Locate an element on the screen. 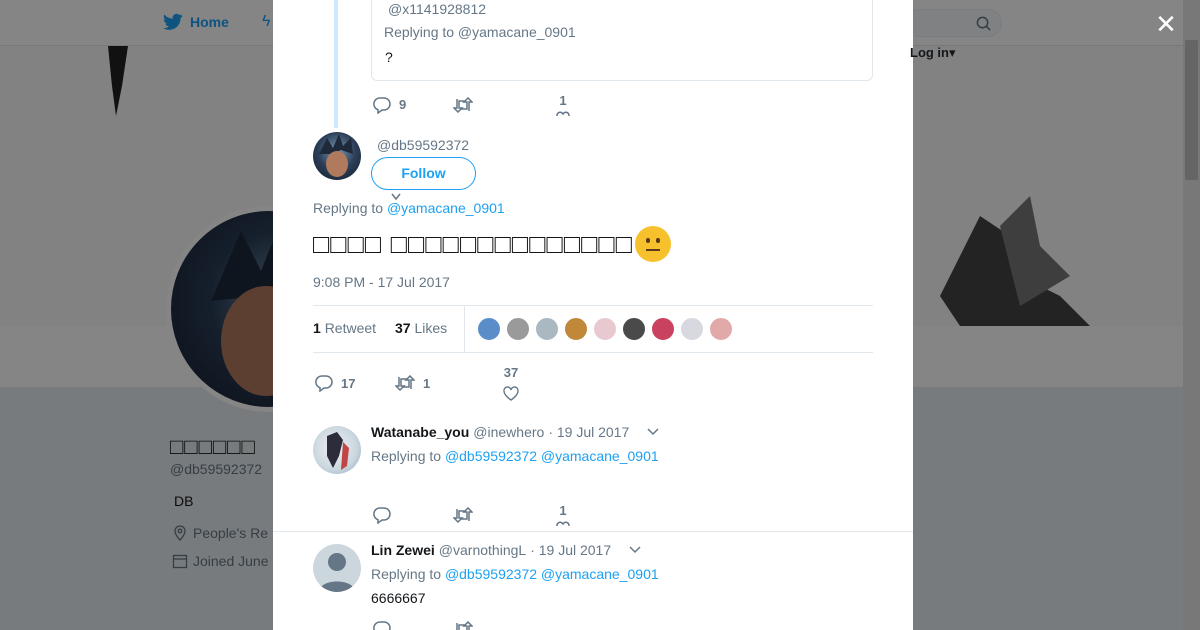 This screenshot has width=1200, height=630. reply-button: 17 is located at coordinates (355, 383).